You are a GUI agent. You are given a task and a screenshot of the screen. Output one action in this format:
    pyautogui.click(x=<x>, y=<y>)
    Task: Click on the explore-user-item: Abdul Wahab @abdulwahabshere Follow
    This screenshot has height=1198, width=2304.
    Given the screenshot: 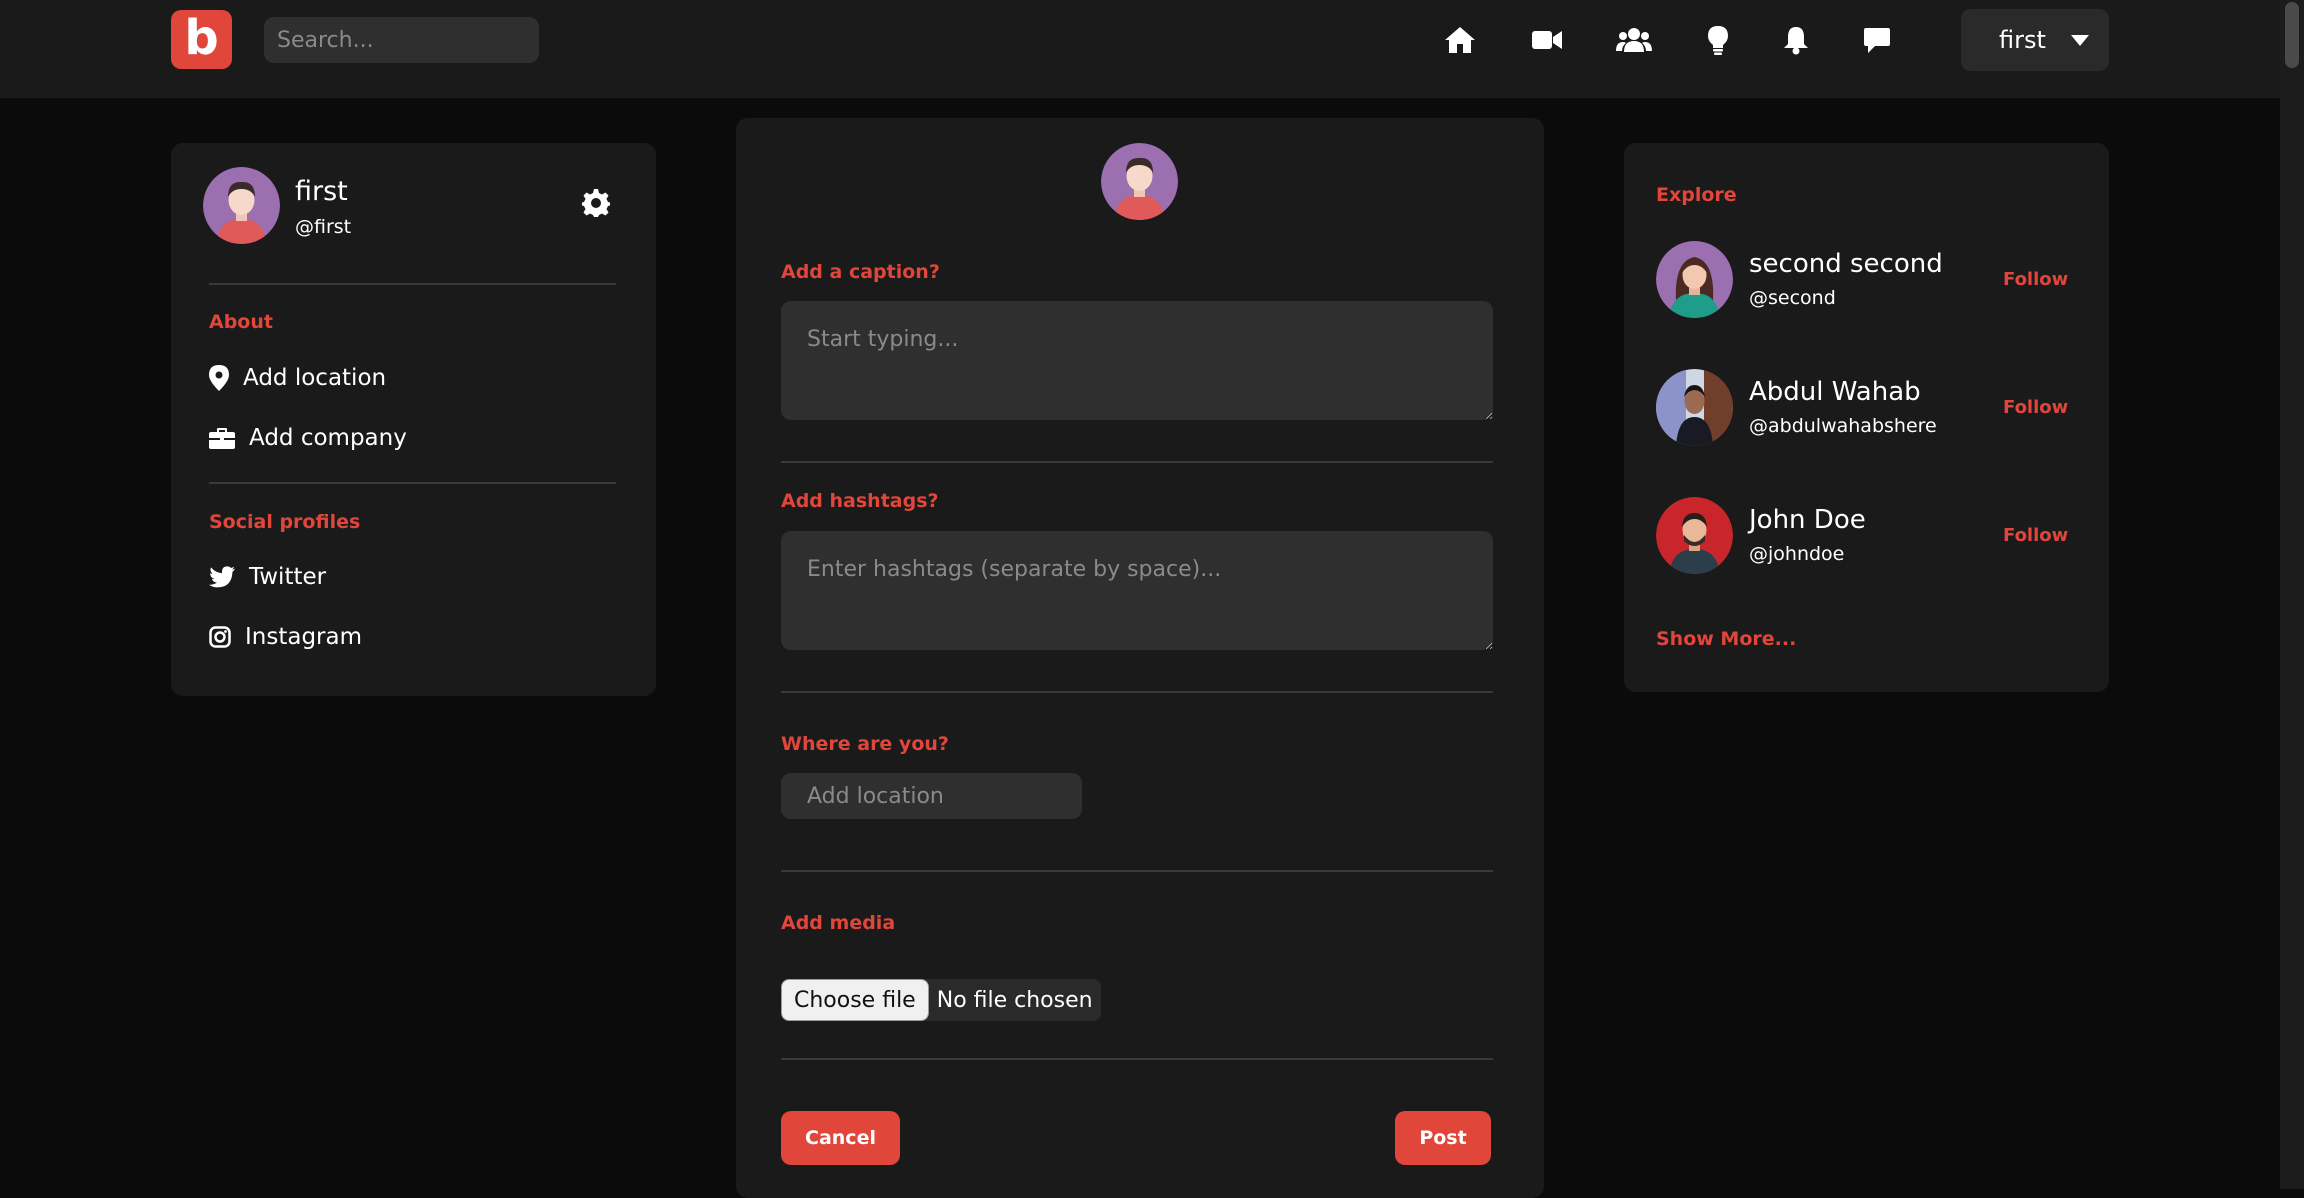 What is the action you would take?
    pyautogui.click(x=1866, y=408)
    